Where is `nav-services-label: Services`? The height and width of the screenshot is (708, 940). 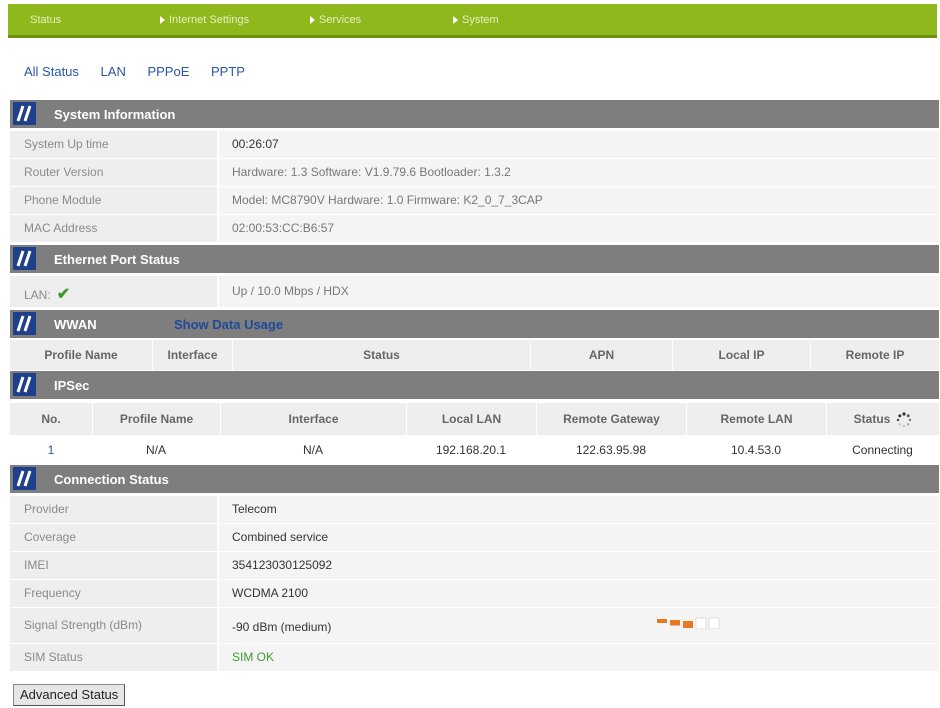
nav-services-label: Services is located at coordinates (340, 20).